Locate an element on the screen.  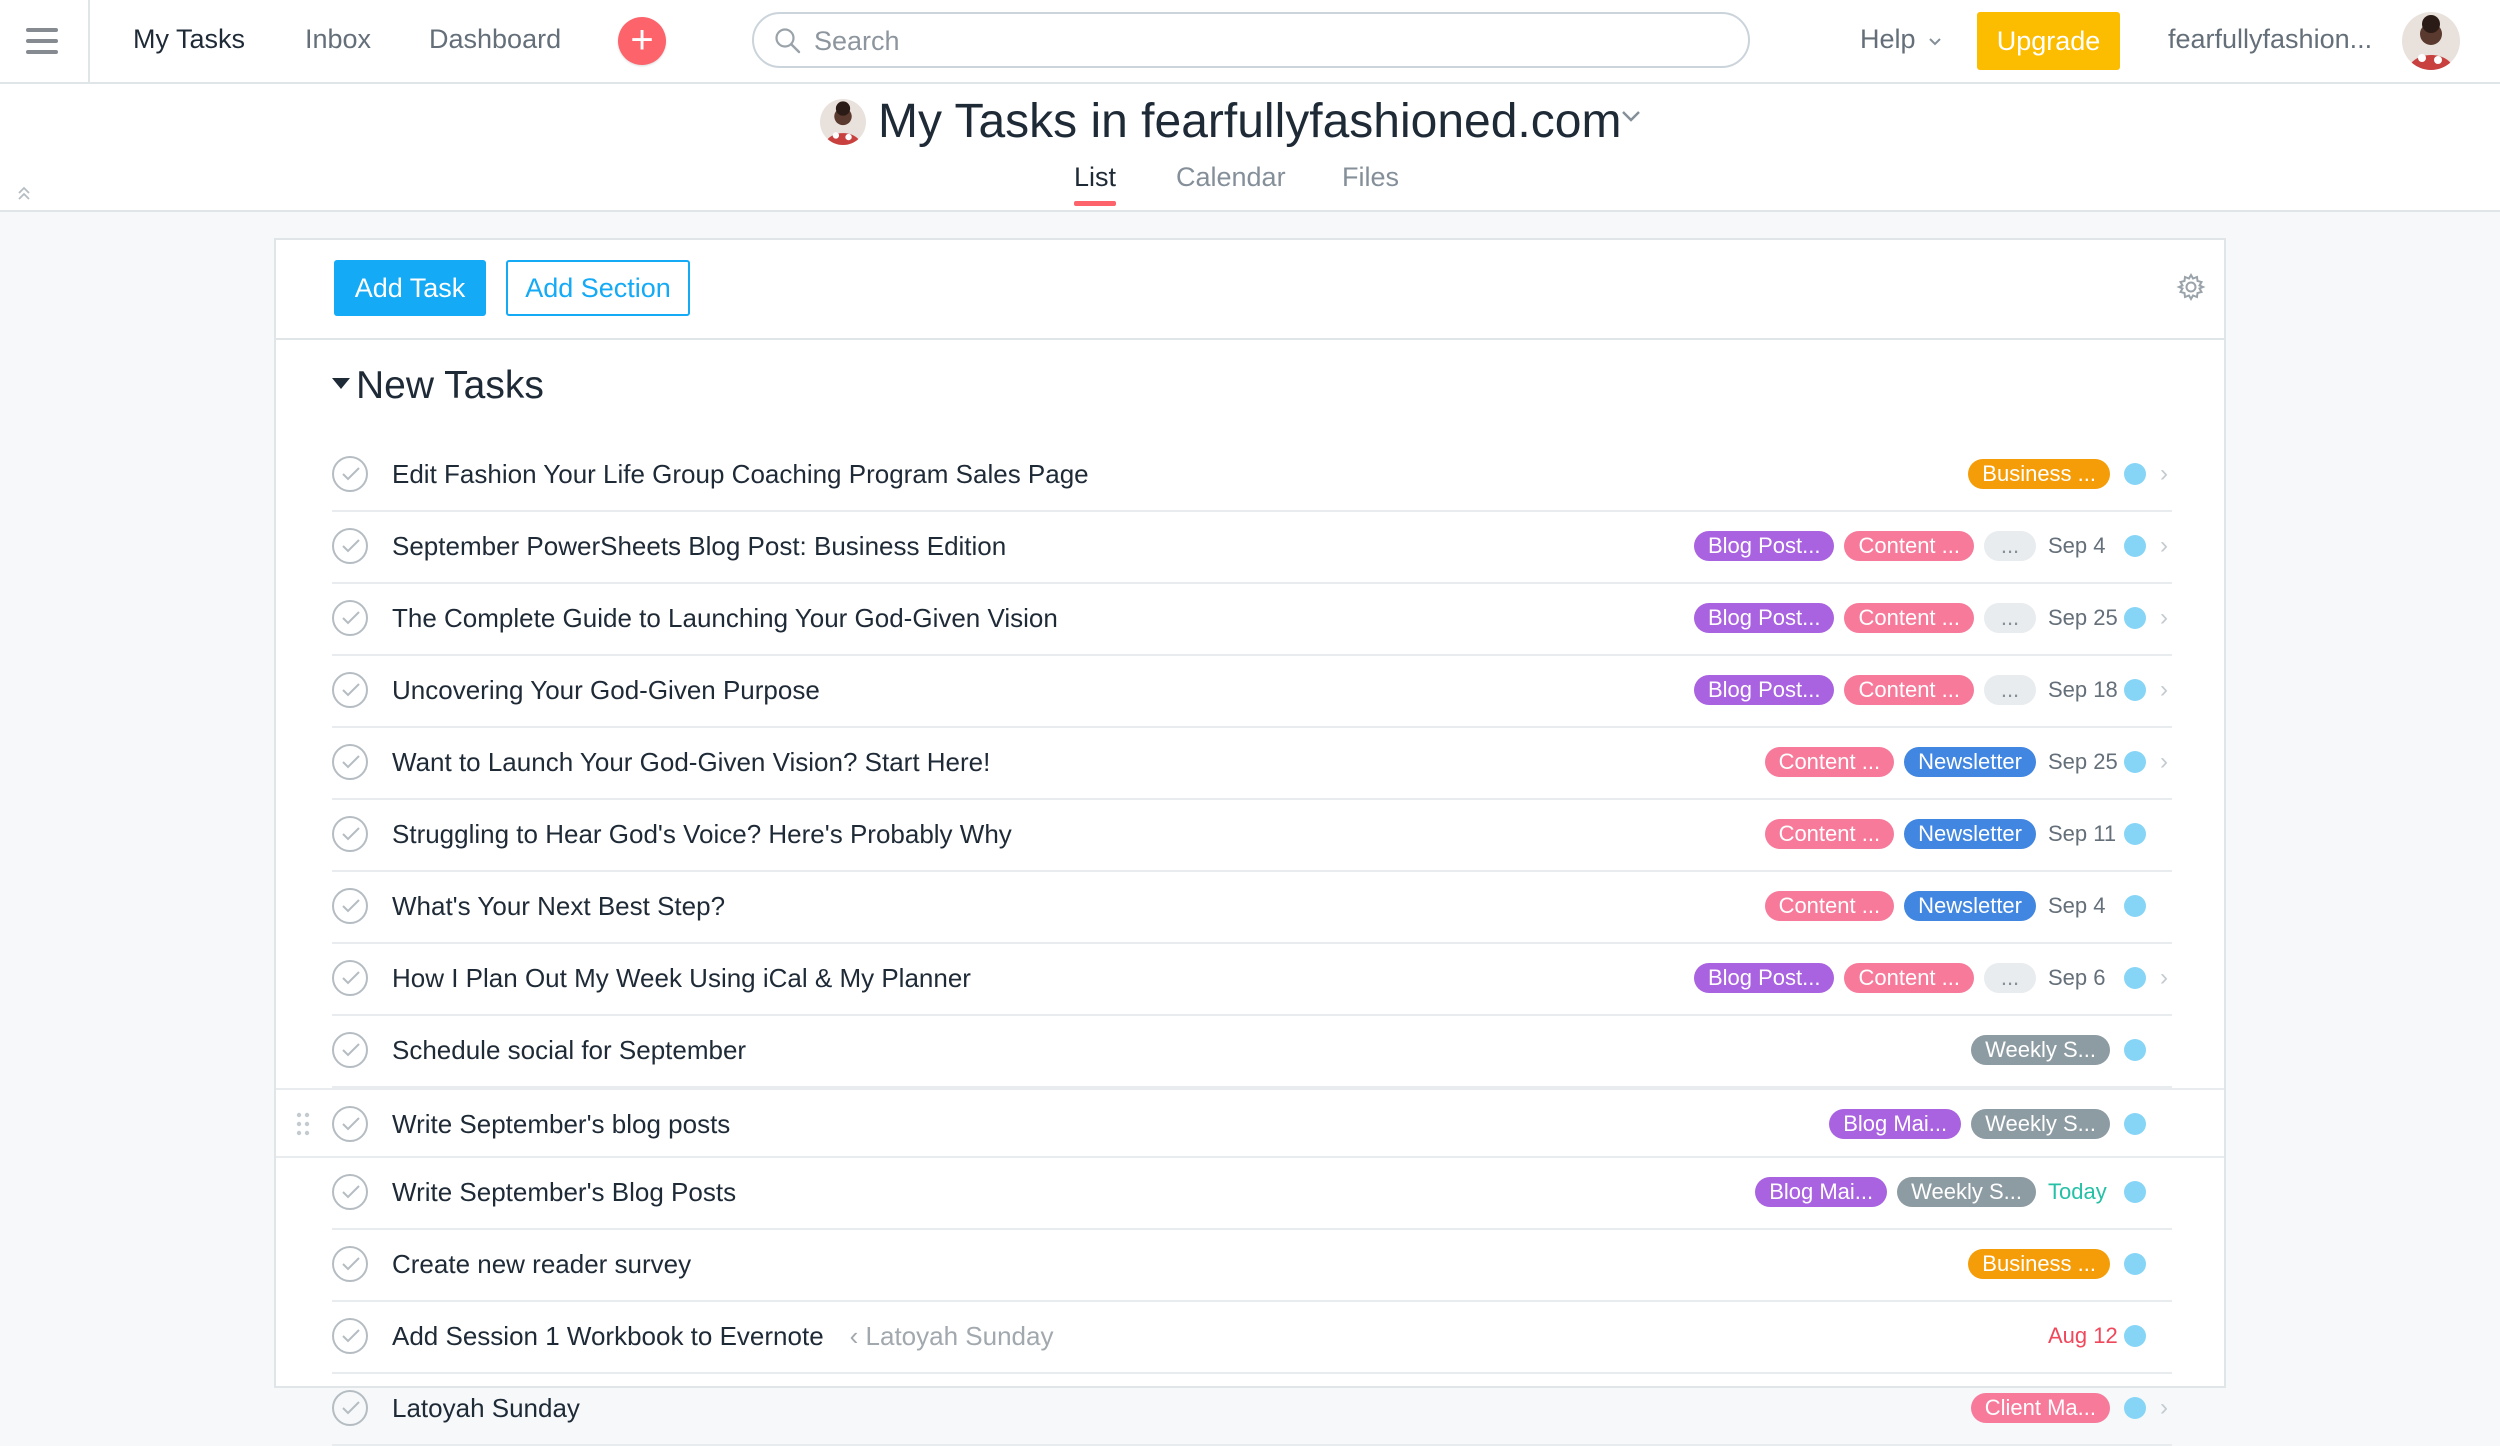
collapse-triangle-icon is located at coordinates (341, 384).